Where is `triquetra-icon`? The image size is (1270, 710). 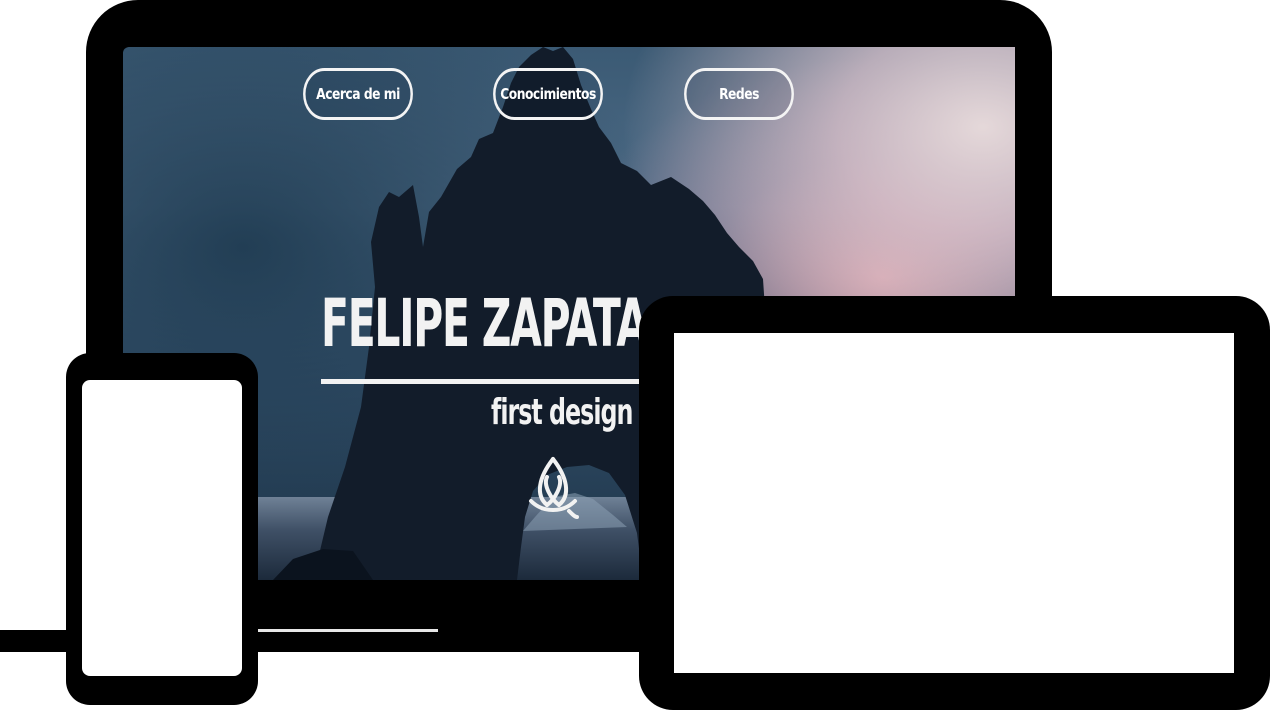 triquetra-icon is located at coordinates (554, 488).